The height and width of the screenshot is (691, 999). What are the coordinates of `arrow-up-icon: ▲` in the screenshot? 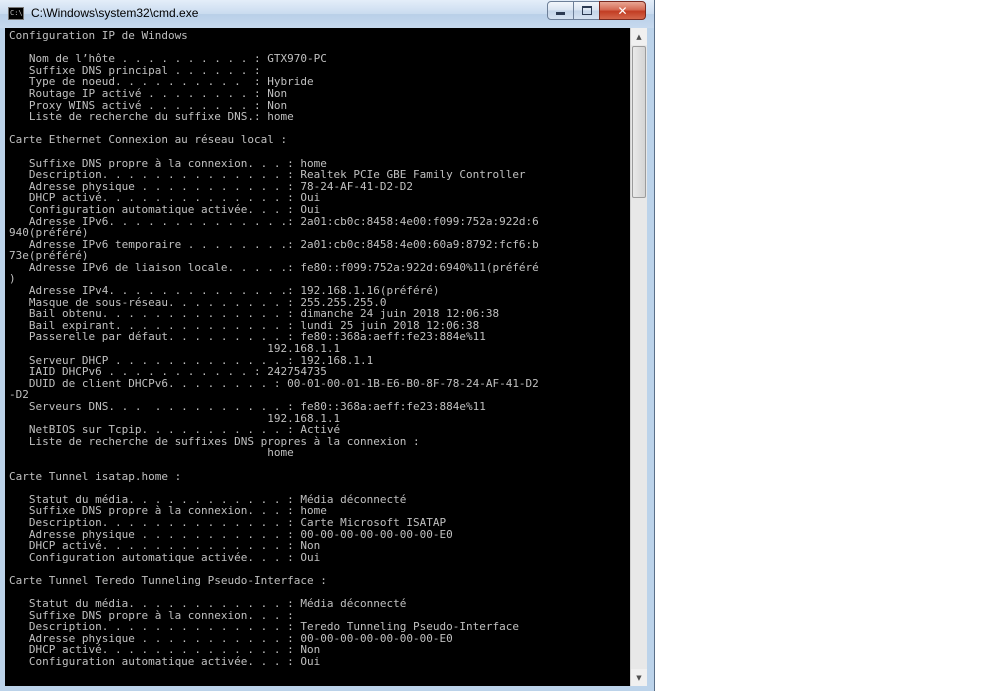 It's located at (639, 36).